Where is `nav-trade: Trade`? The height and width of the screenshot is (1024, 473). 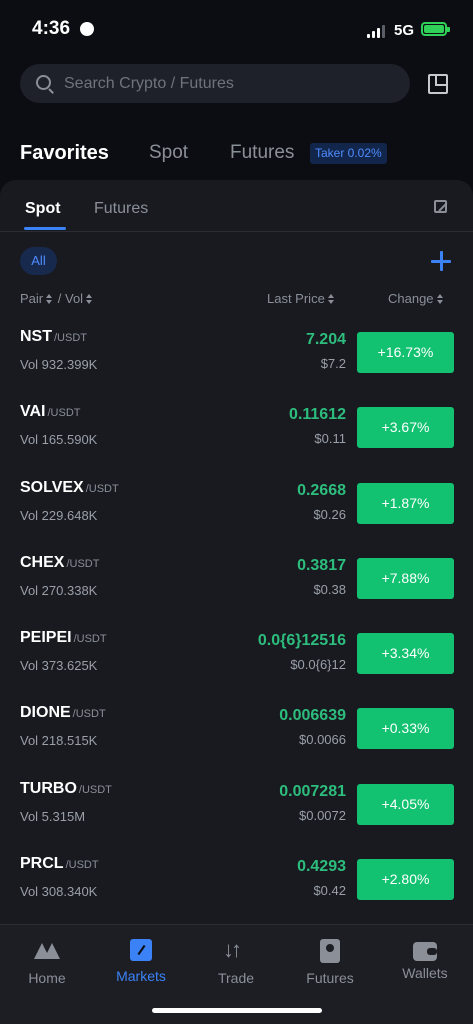 nav-trade: Trade is located at coordinates (236, 961).